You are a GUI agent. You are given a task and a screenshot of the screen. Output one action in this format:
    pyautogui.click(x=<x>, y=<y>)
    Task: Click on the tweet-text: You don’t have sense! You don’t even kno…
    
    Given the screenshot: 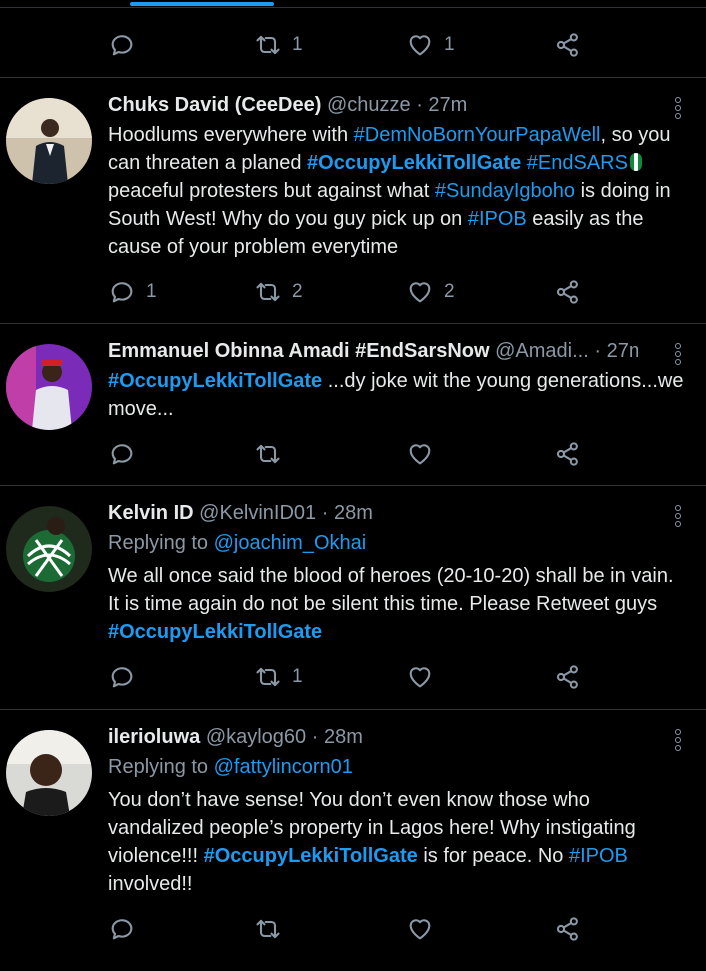 What is the action you would take?
    pyautogui.click(x=372, y=842)
    